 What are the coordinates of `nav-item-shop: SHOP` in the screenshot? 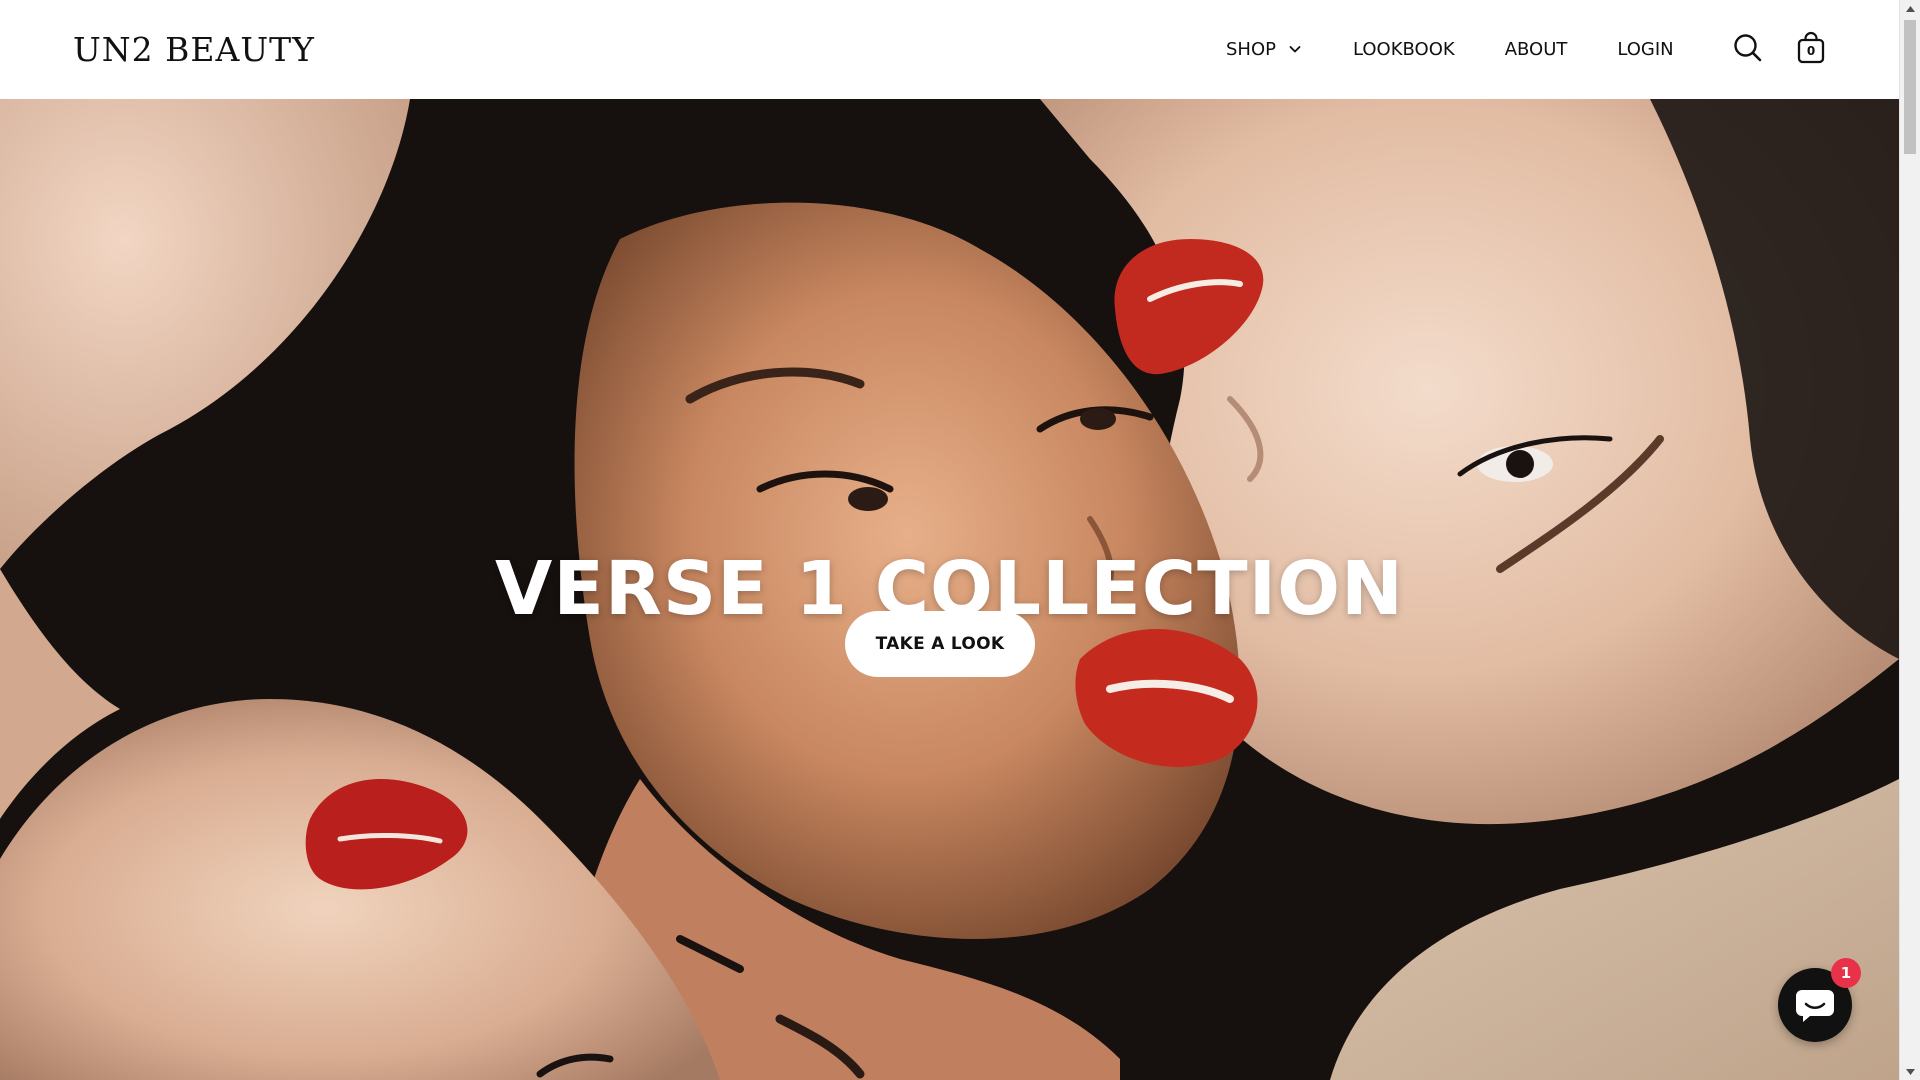 It's located at (1263, 49).